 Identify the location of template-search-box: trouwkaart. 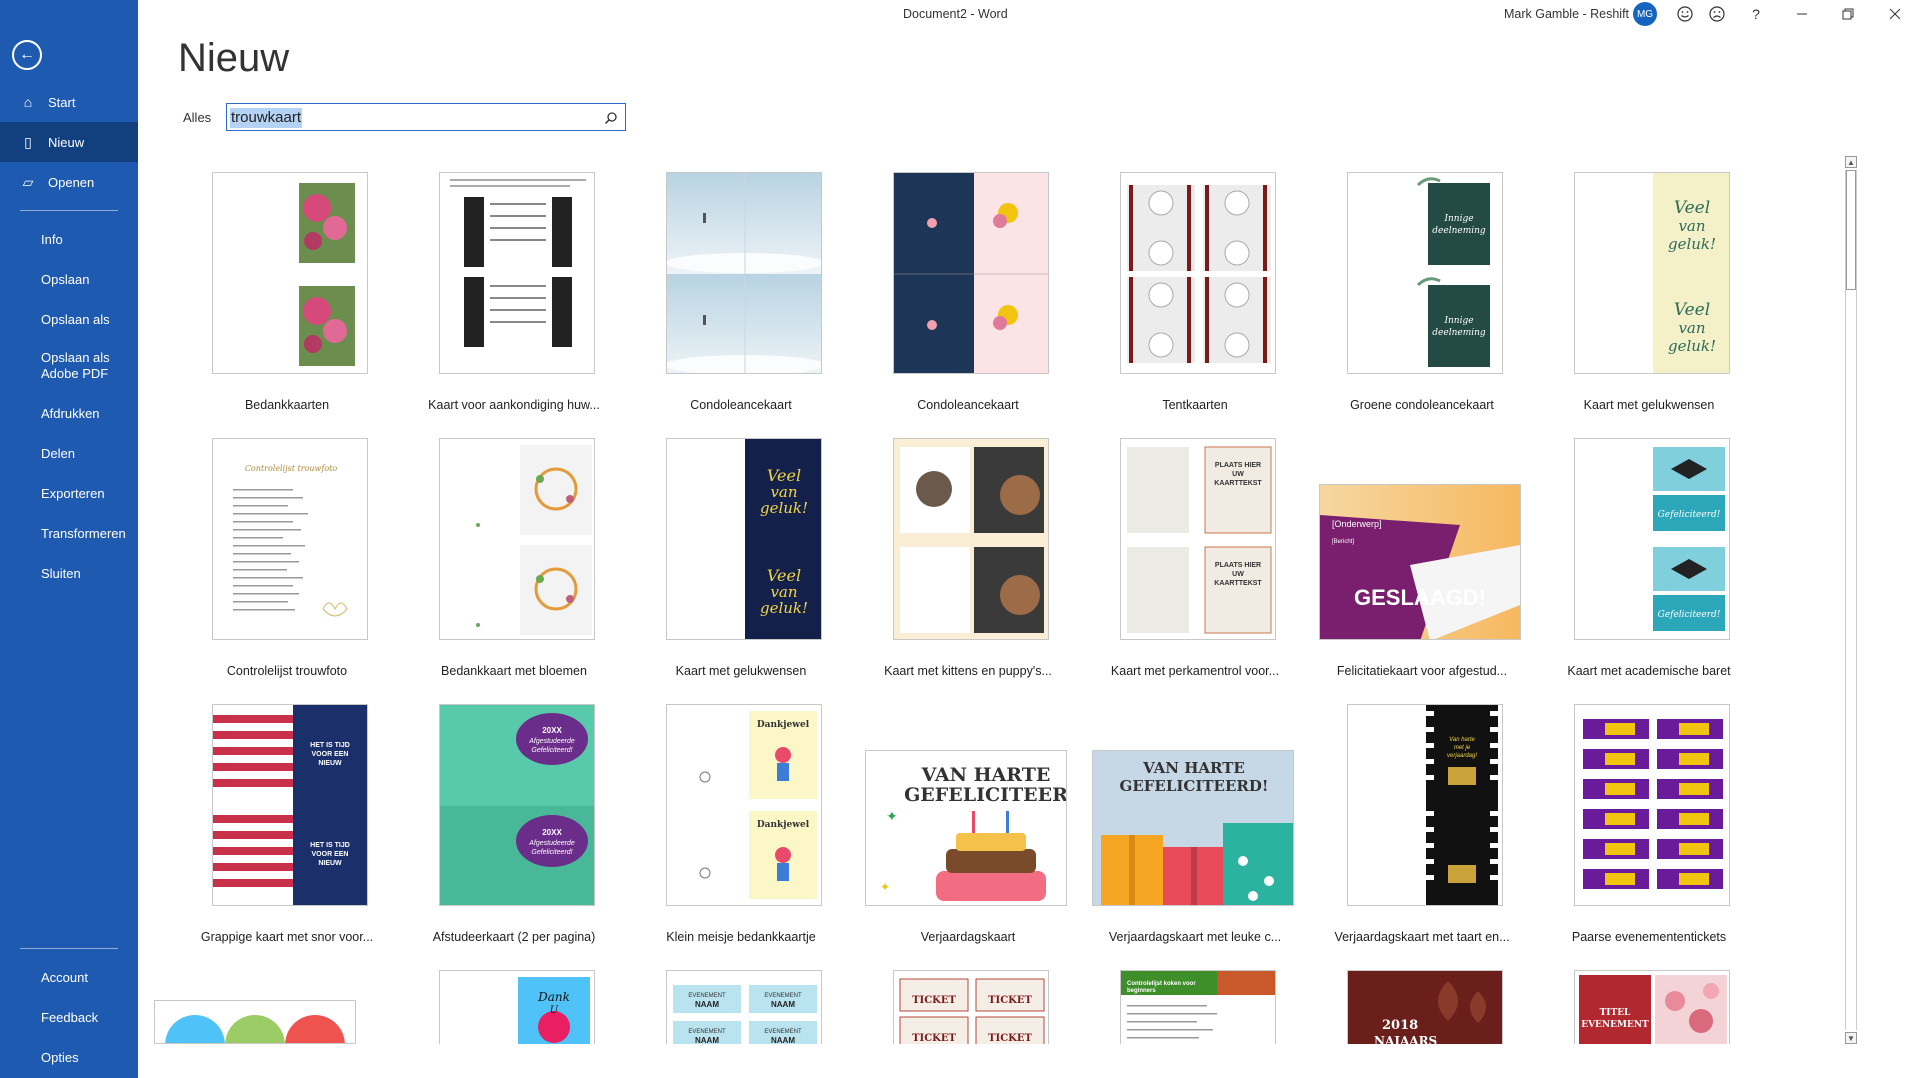
(426, 117).